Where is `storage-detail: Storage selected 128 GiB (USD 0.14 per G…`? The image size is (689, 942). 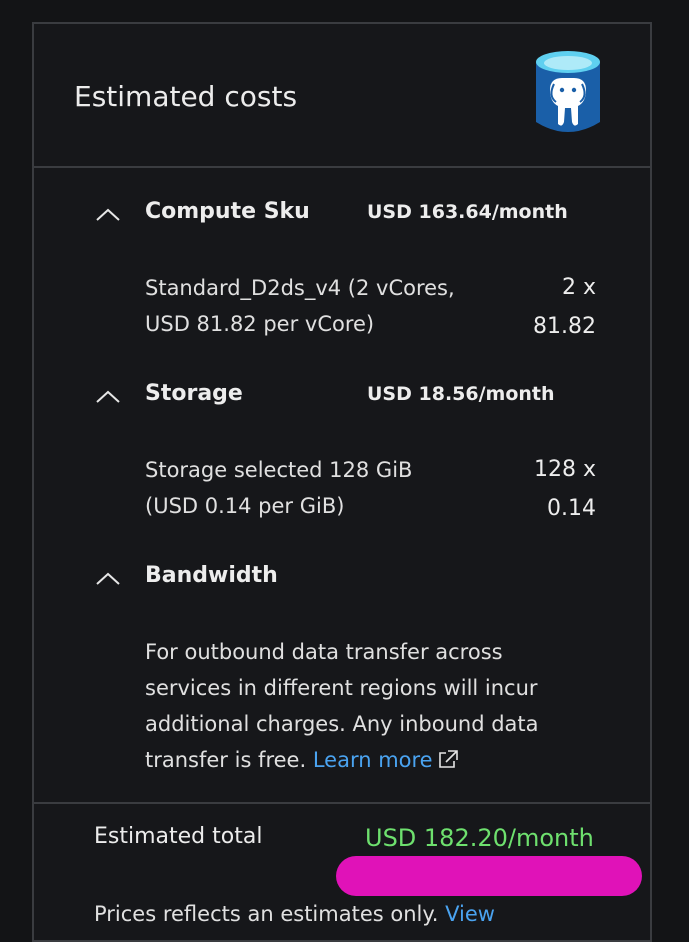 storage-detail: Storage selected 128 GiB (USD 0.14 per G… is located at coordinates (315, 488).